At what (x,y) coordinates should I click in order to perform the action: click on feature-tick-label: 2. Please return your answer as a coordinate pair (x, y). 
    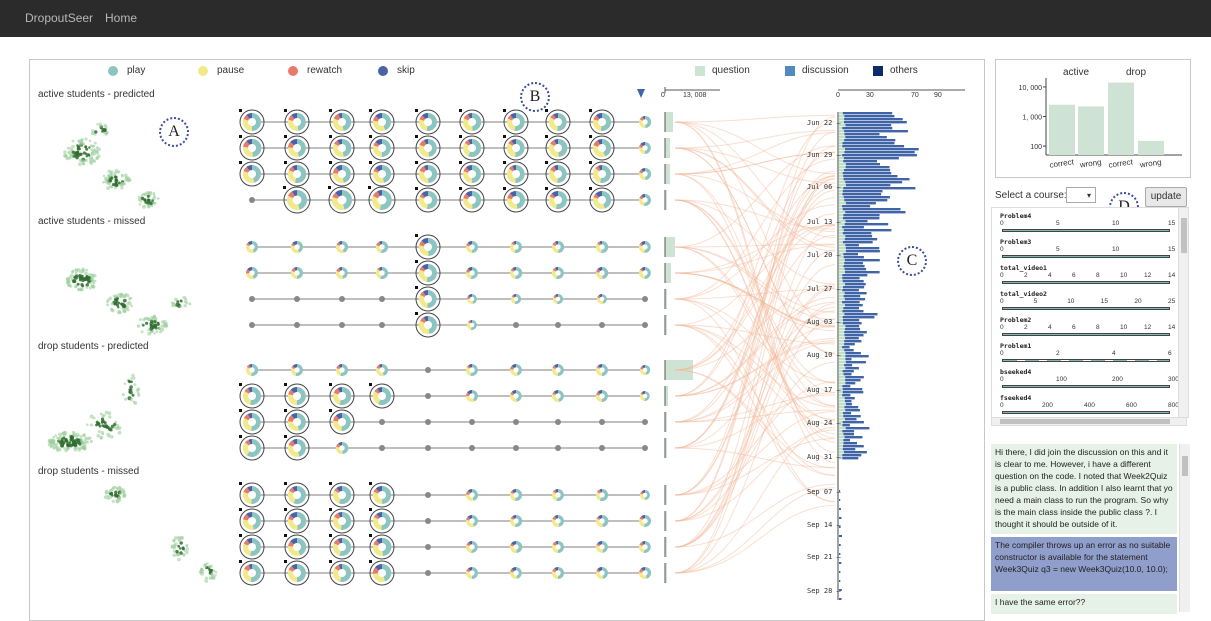
    Looking at the image, I should click on (1026, 327).